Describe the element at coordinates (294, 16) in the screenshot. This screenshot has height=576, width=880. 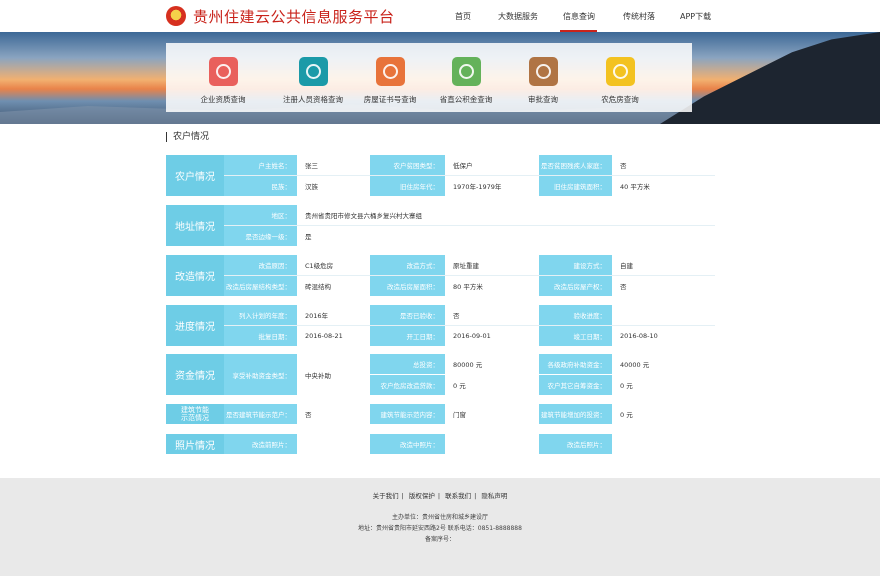
I see `site-title: 贵州住建云公共信息服务平台` at that location.